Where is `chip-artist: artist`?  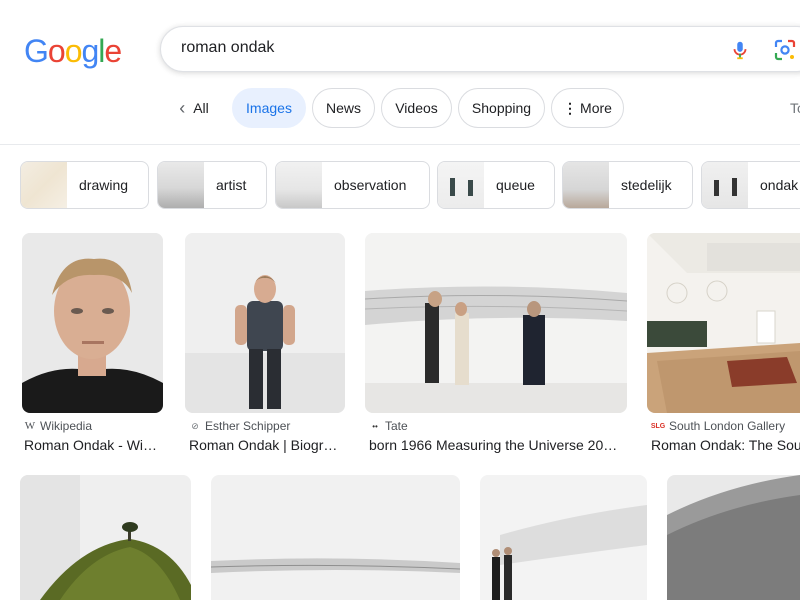 chip-artist: artist is located at coordinates (212, 185).